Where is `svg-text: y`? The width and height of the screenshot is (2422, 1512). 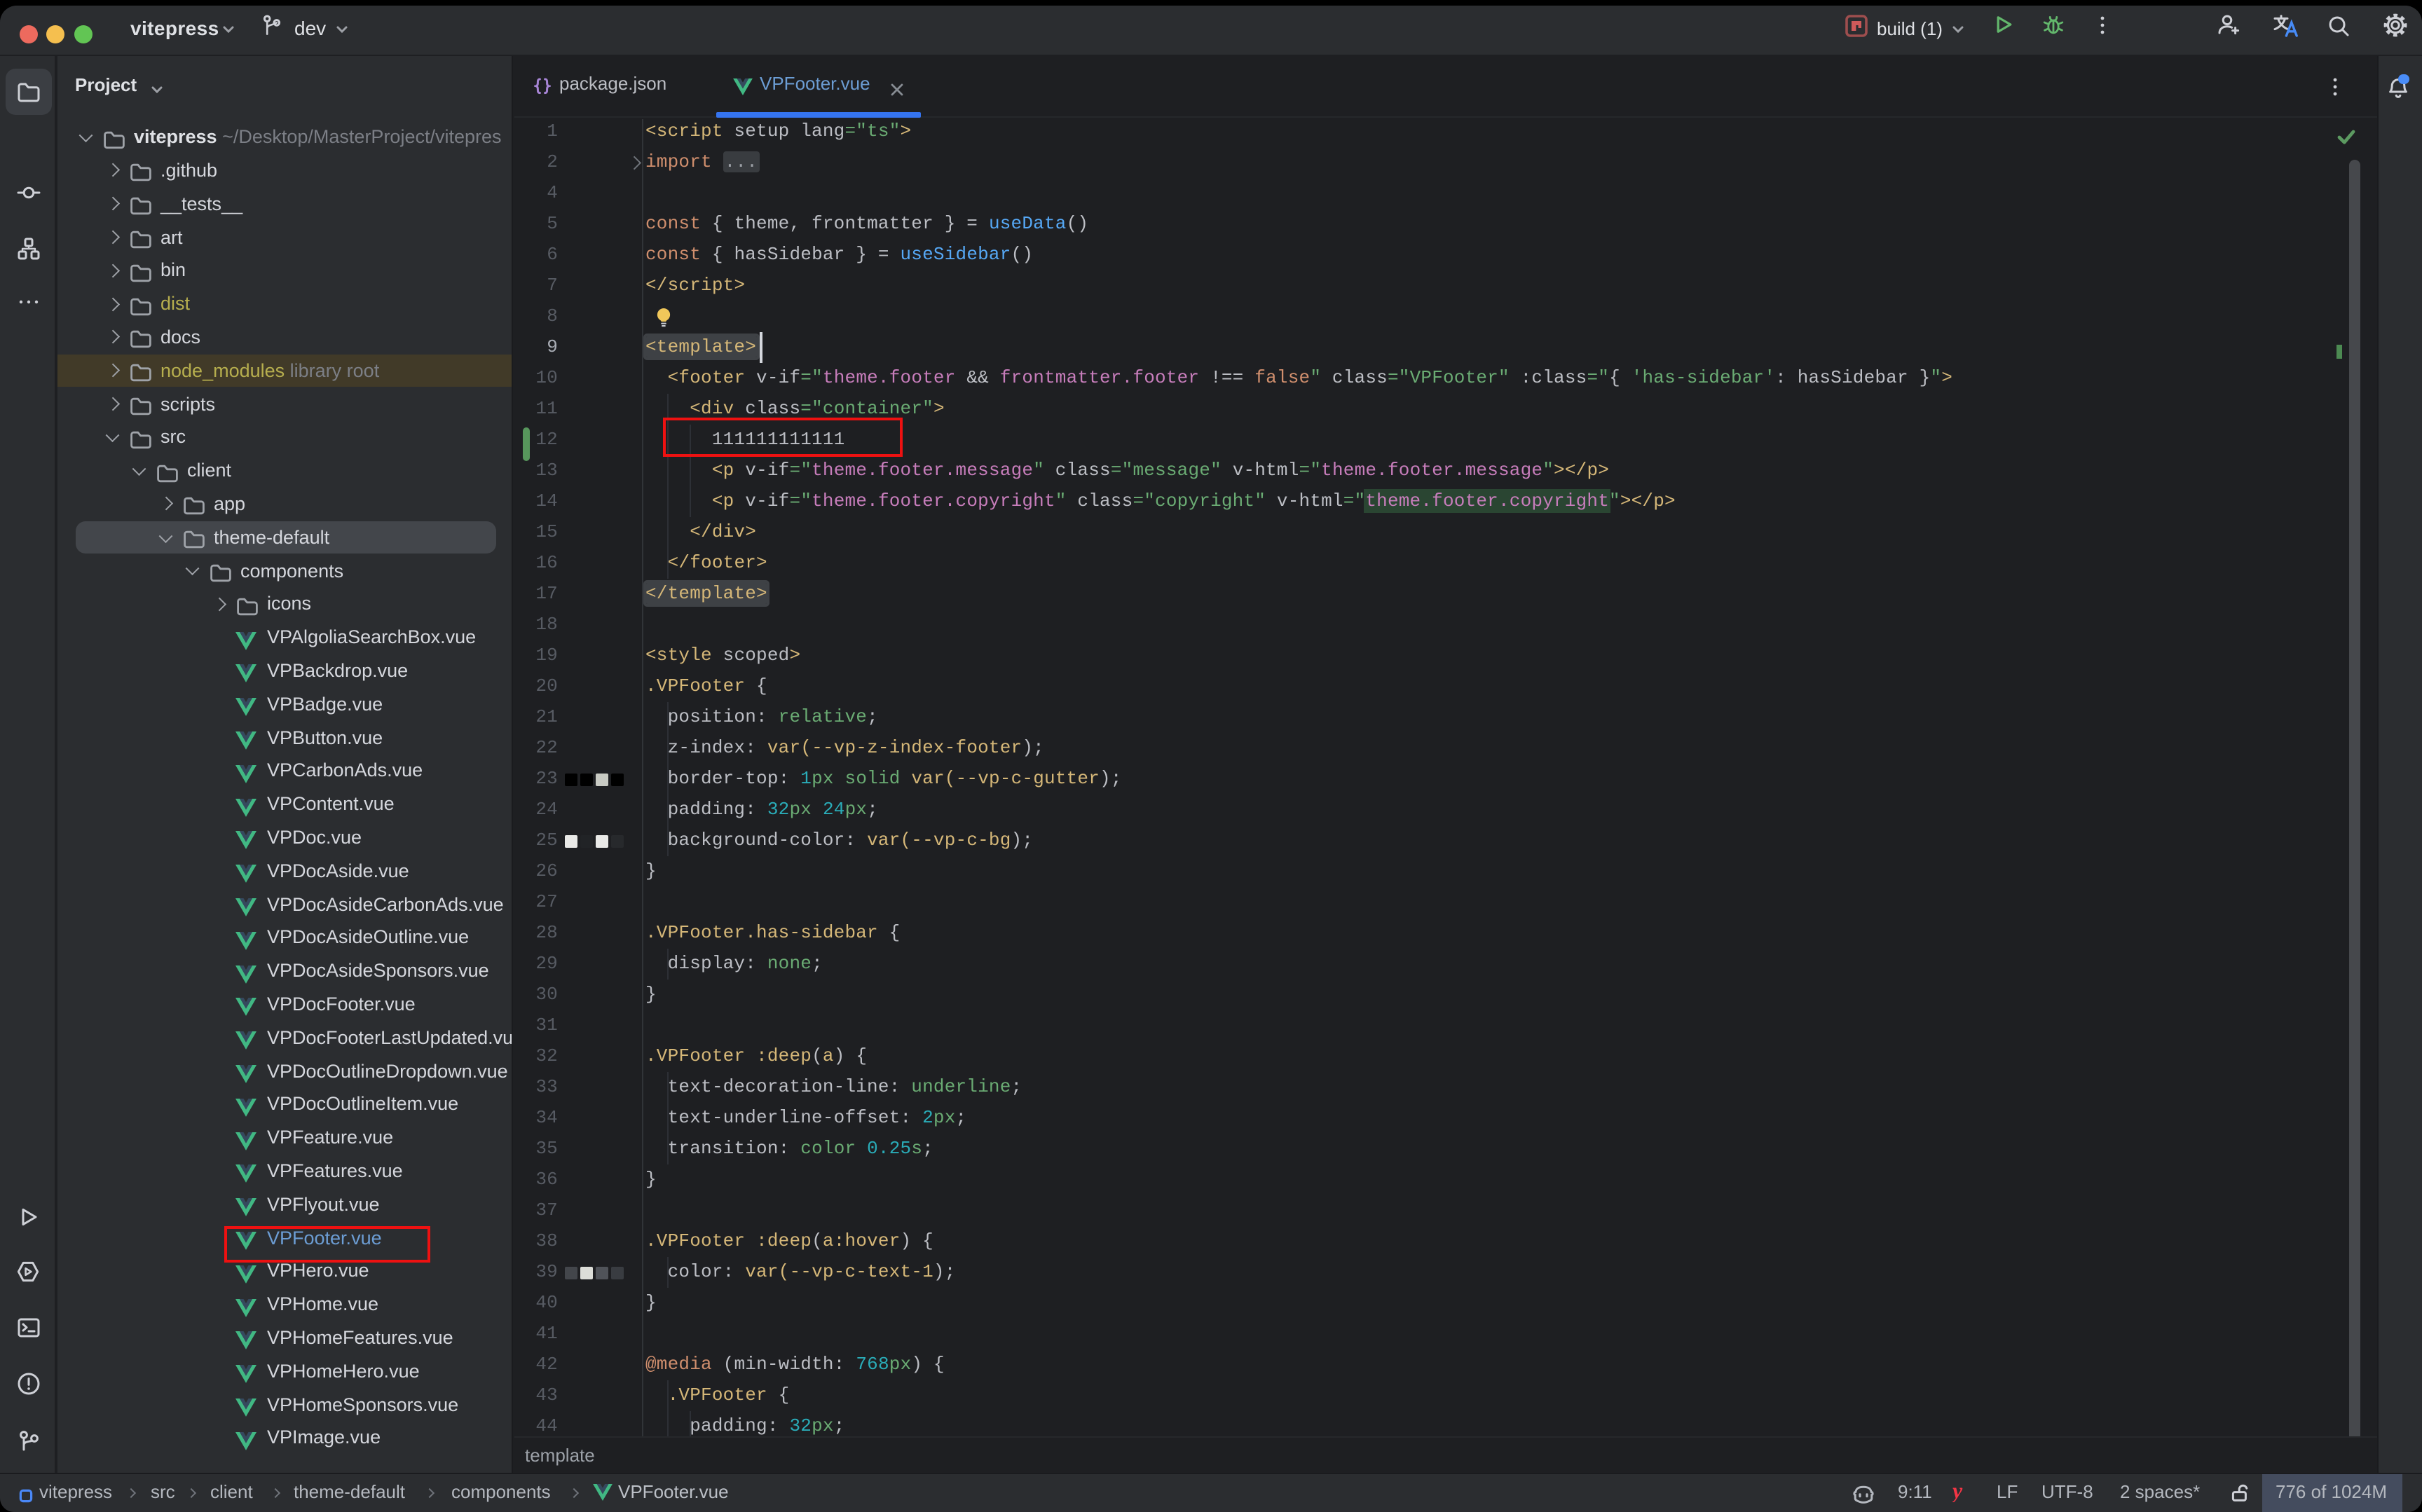 svg-text: y is located at coordinates (1958, 1492).